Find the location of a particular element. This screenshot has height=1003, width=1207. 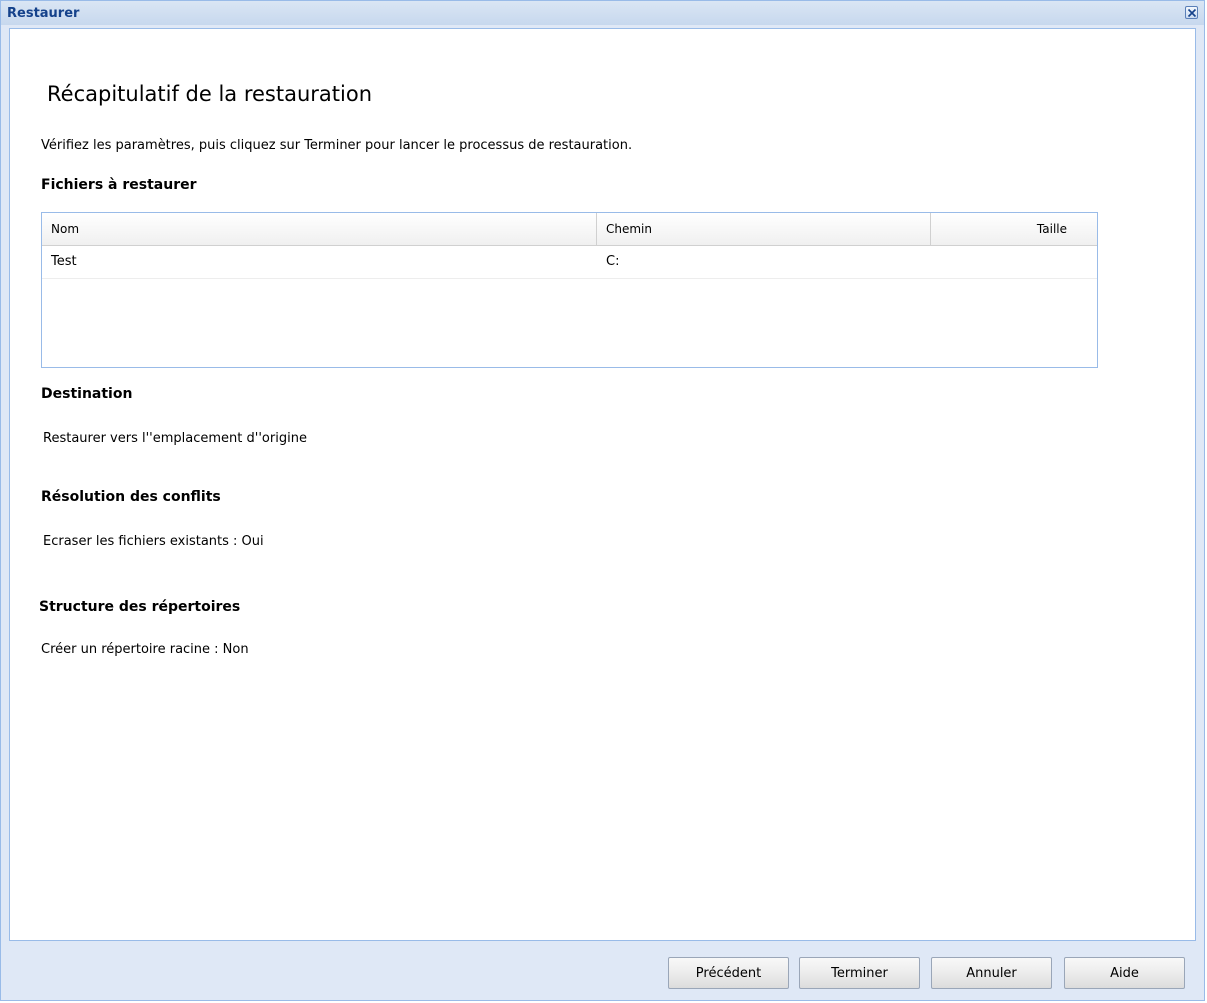

cell-size is located at coordinates (1014, 262).